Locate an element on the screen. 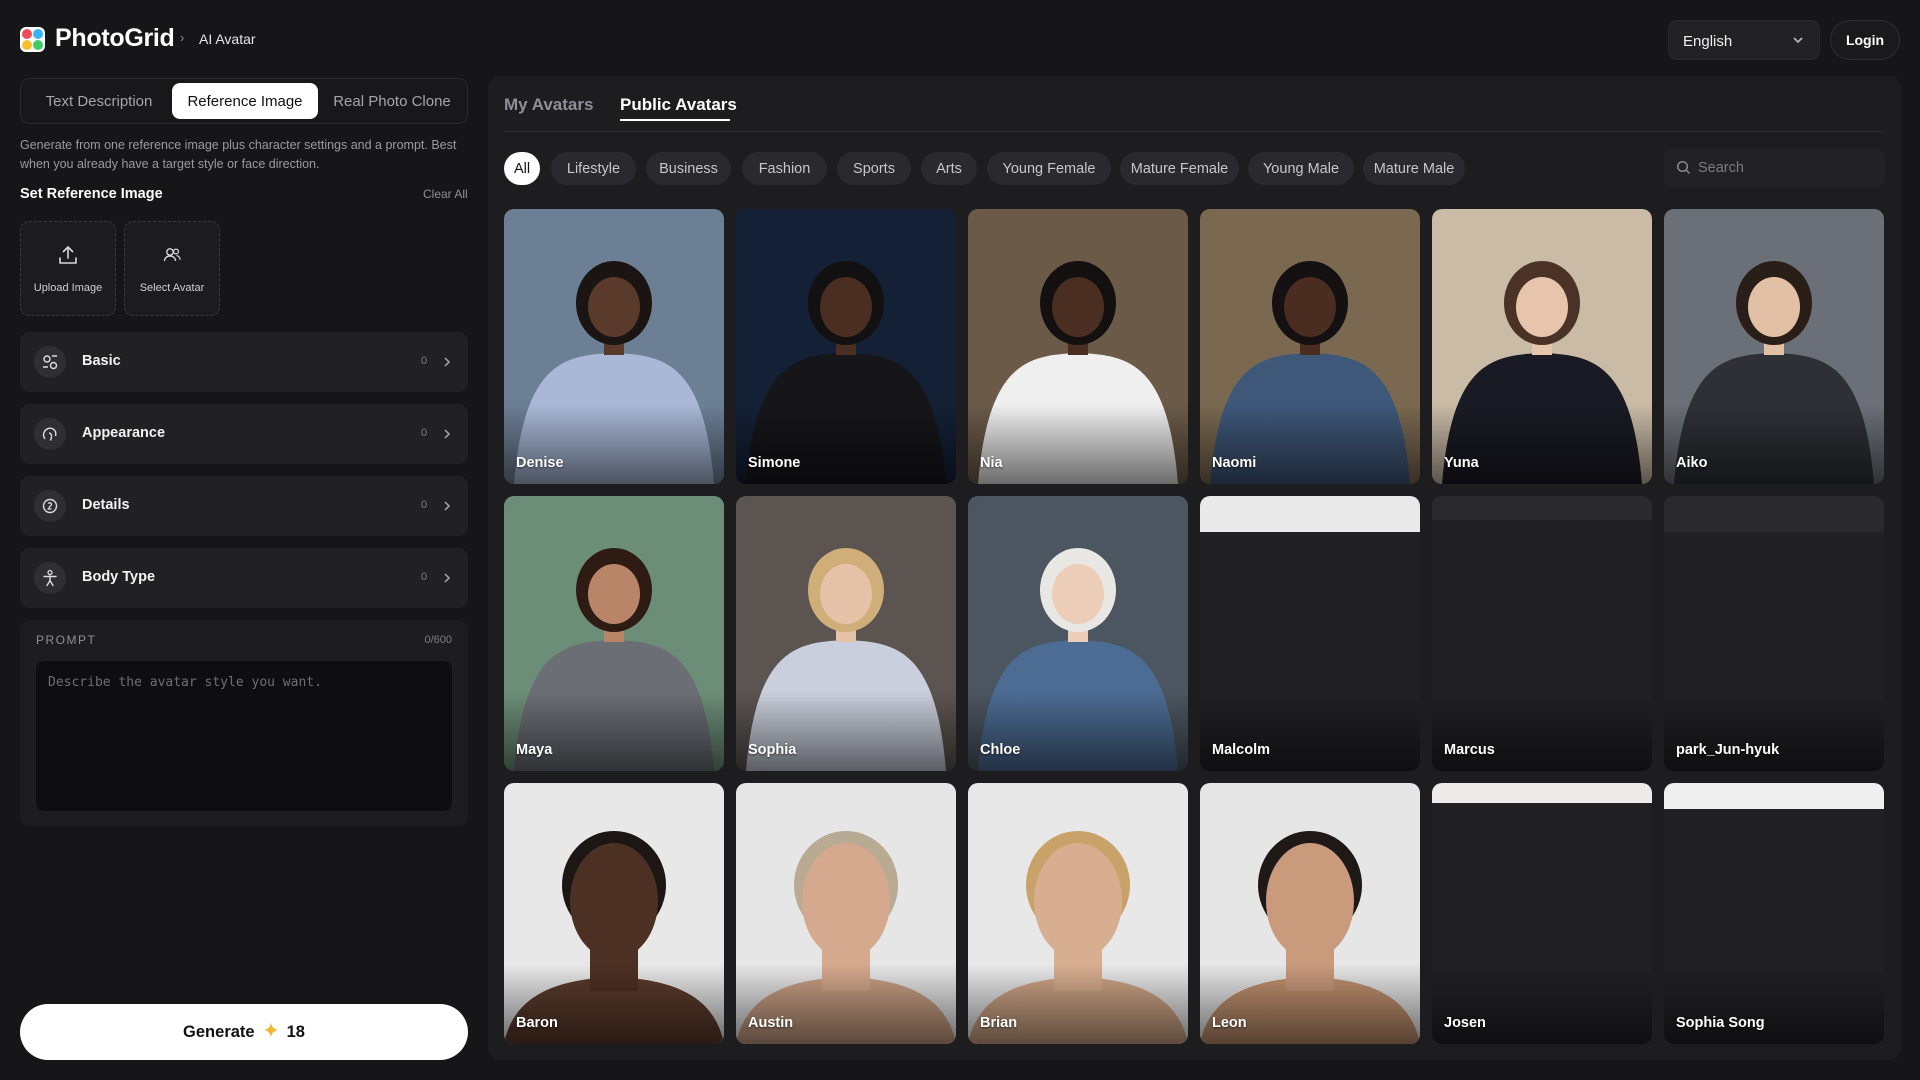 The image size is (1920, 1080). prompt-char-counter: 0/600 is located at coordinates (438, 640).